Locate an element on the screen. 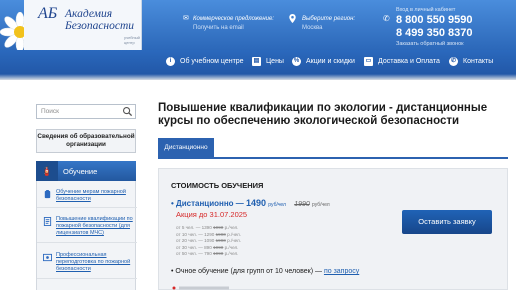 The height and width of the screenshot is (291, 516). price-title: СТОИМОСТЬ ОБУЧЕНИЯ is located at coordinates (217, 185).